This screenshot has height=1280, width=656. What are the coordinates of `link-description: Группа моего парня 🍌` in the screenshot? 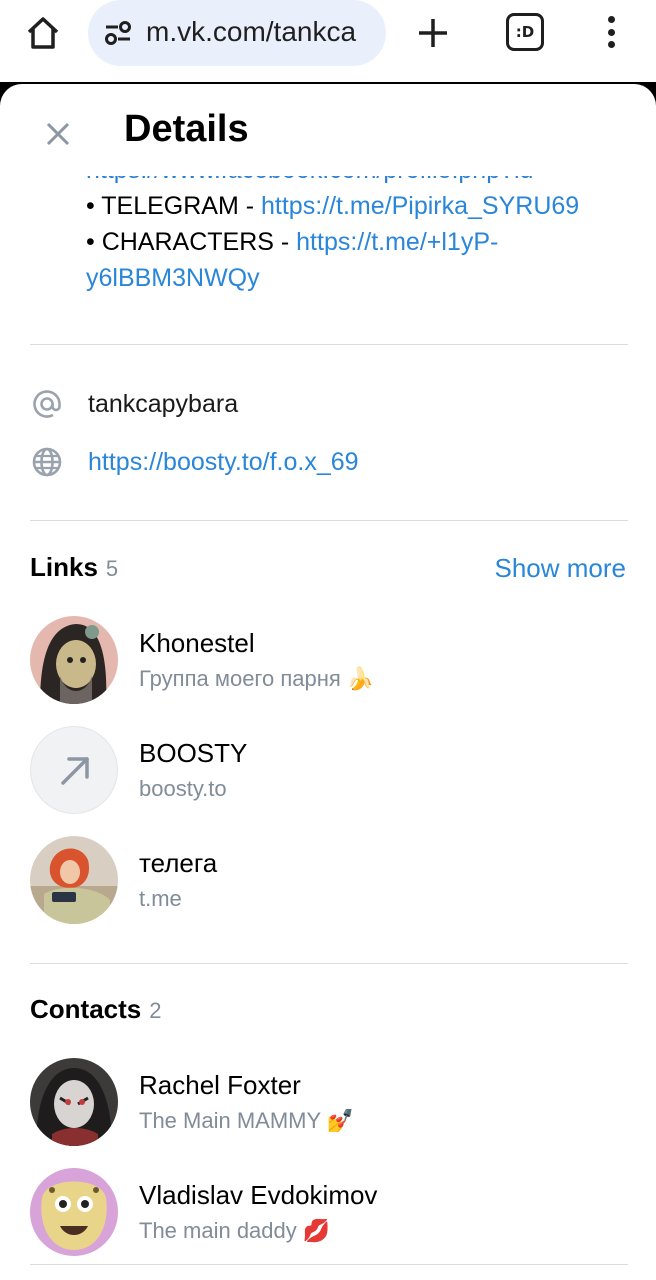 It's located at (257, 678).